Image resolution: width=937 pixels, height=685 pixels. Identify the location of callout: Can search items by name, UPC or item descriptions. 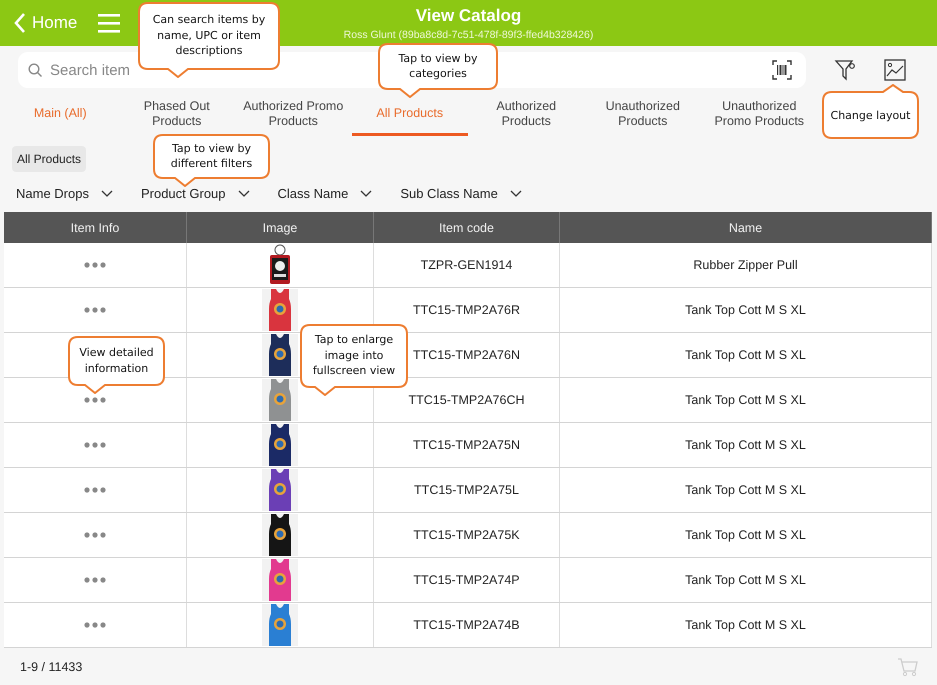
(209, 40).